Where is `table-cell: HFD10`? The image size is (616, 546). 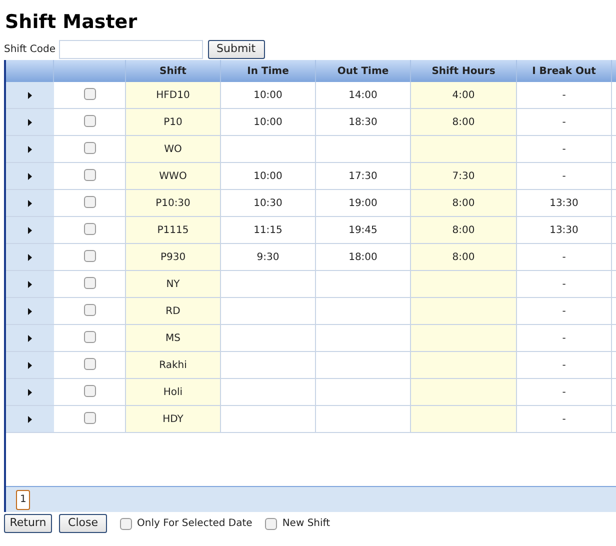
table-cell: HFD10 is located at coordinates (173, 95).